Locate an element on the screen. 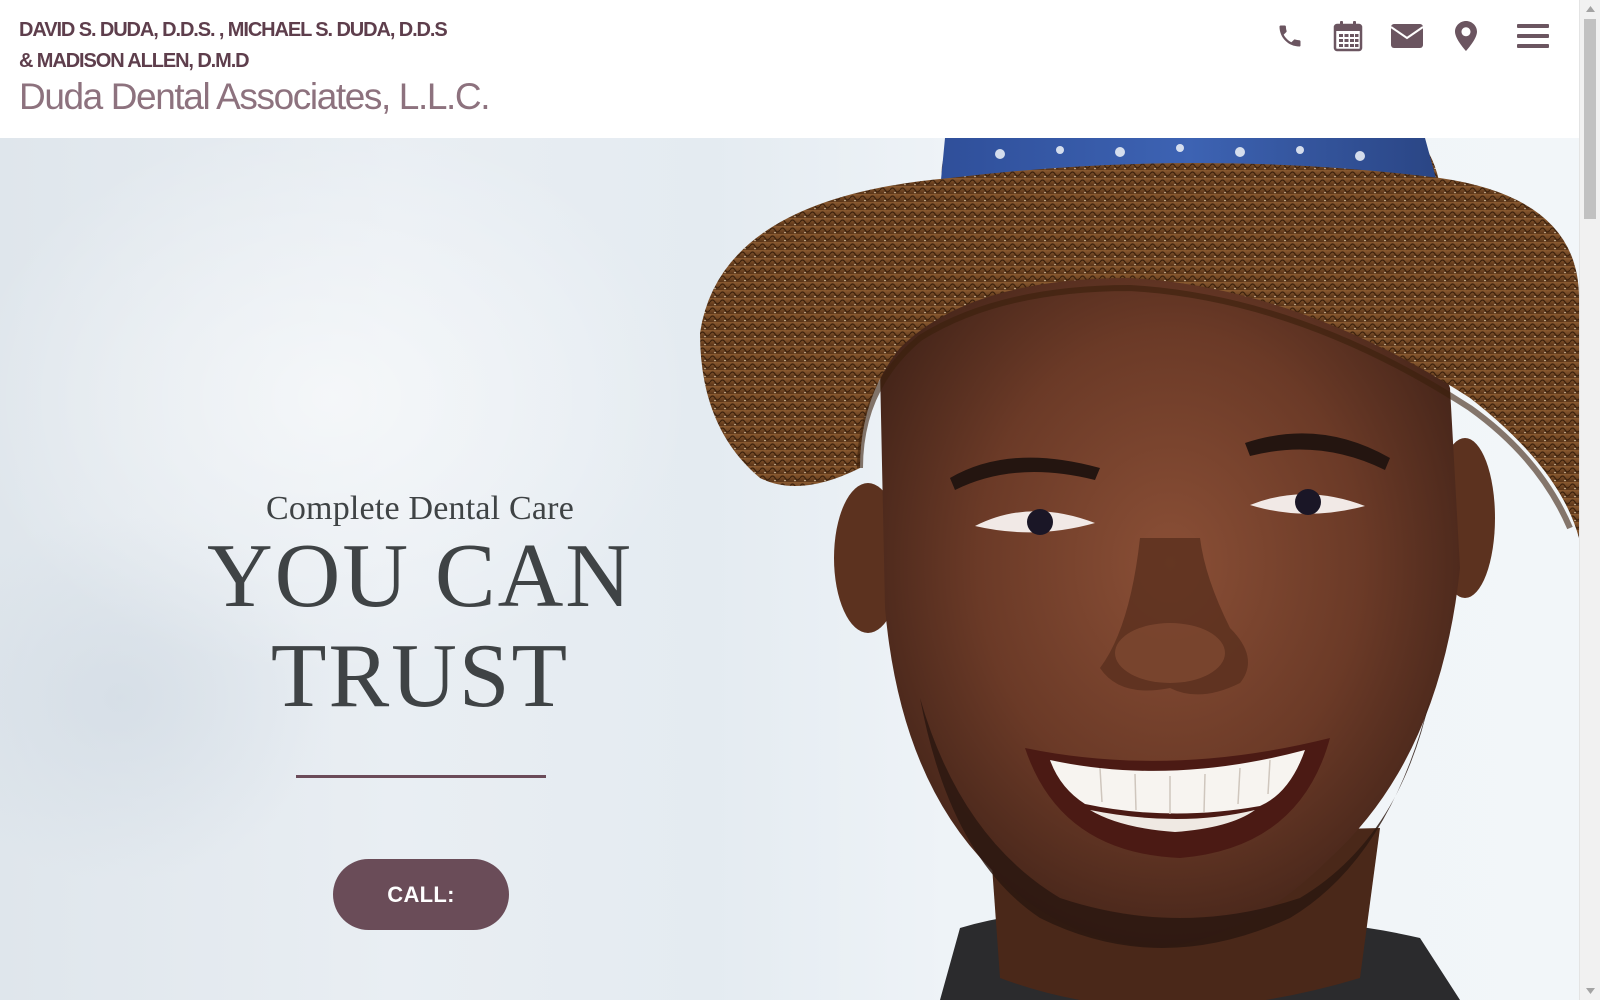 Image resolution: width=1600 pixels, height=1000 pixels. phone-icon is located at coordinates (1290, 36).